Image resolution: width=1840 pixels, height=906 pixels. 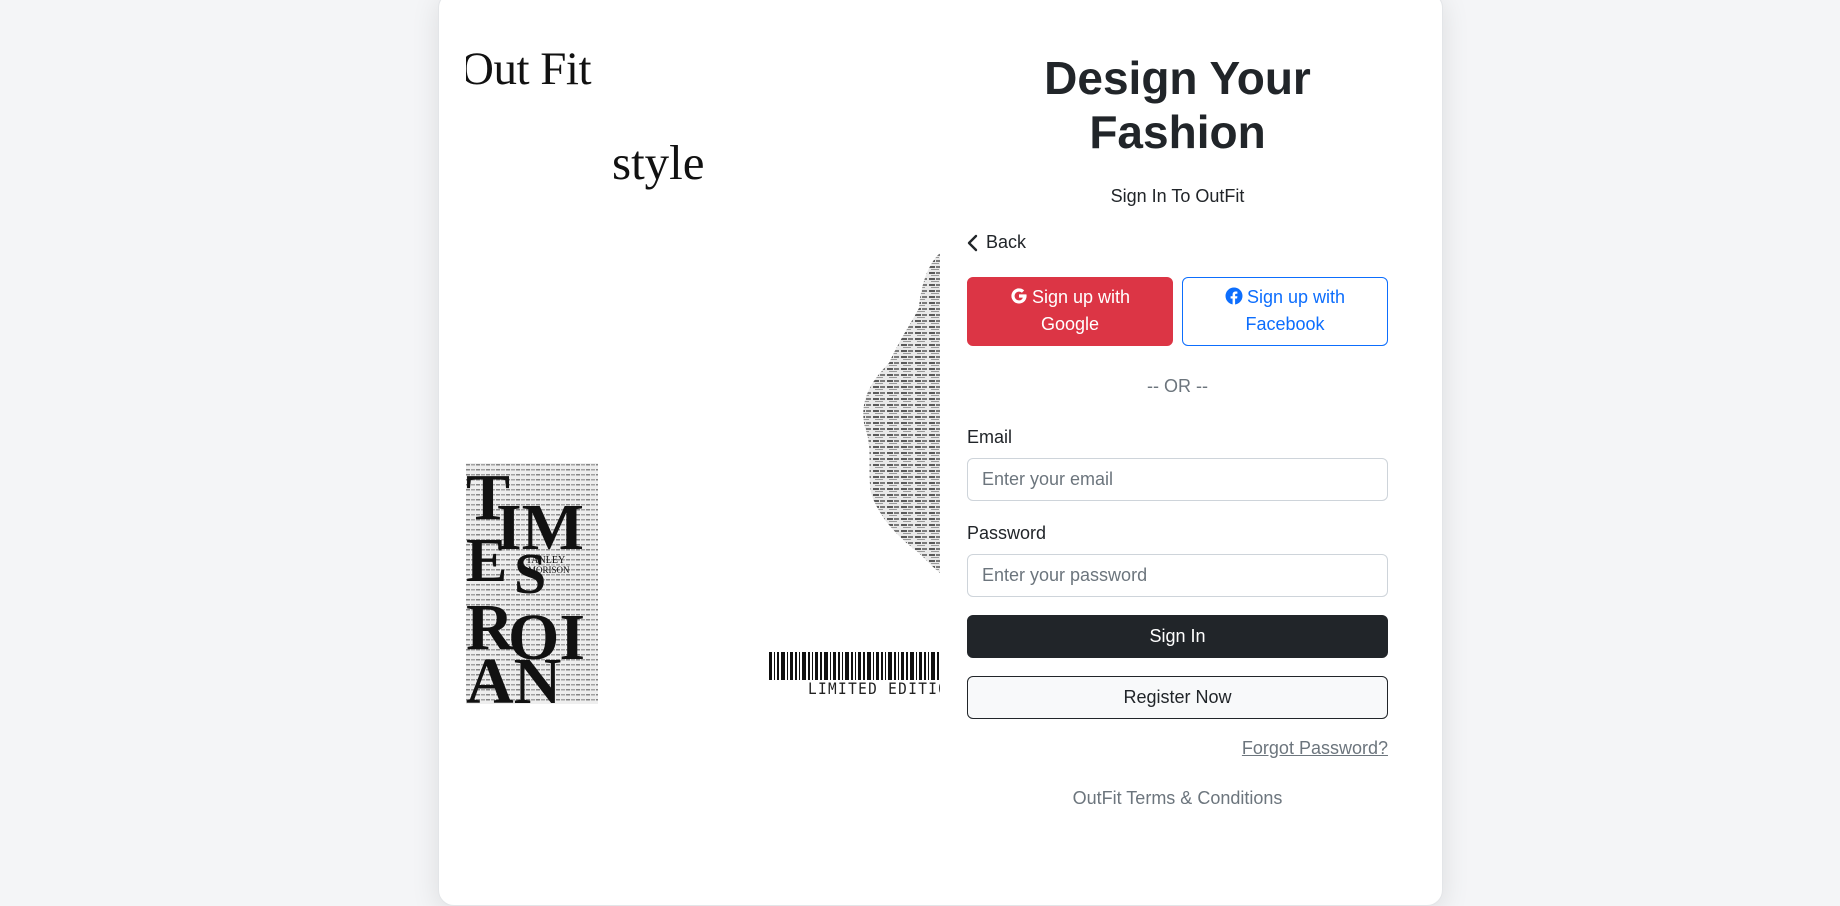 I want to click on google-signup-button: Sign up with Google, so click(x=1070, y=311).